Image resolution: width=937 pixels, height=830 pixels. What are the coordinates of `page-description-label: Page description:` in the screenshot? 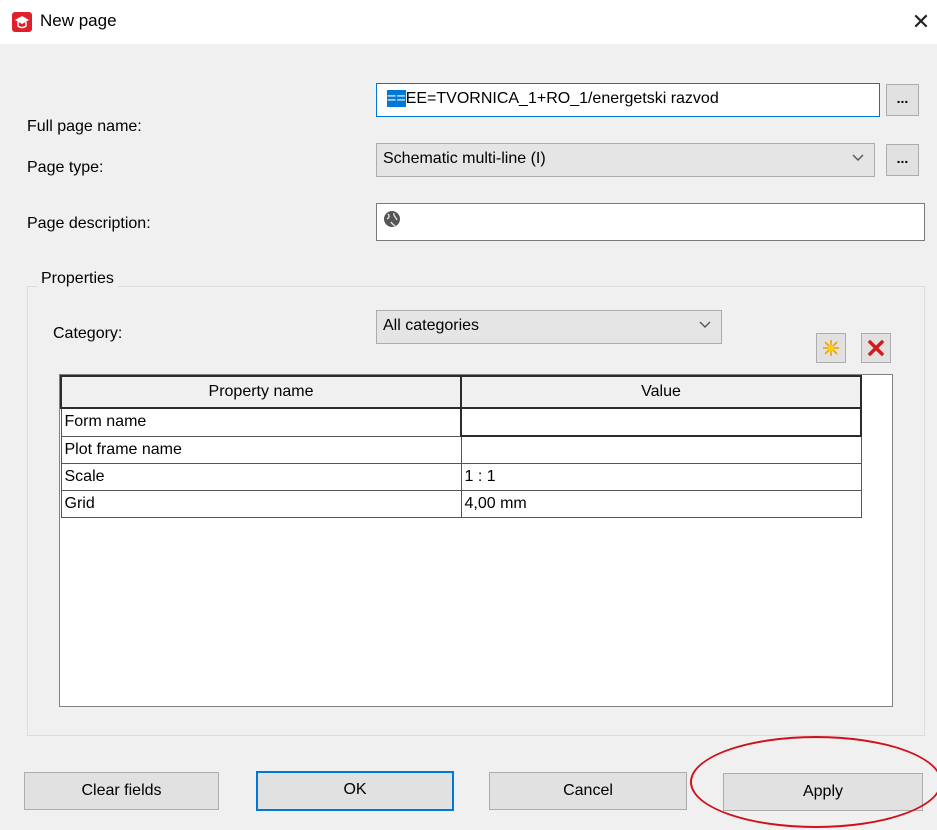 It's located at (89, 223).